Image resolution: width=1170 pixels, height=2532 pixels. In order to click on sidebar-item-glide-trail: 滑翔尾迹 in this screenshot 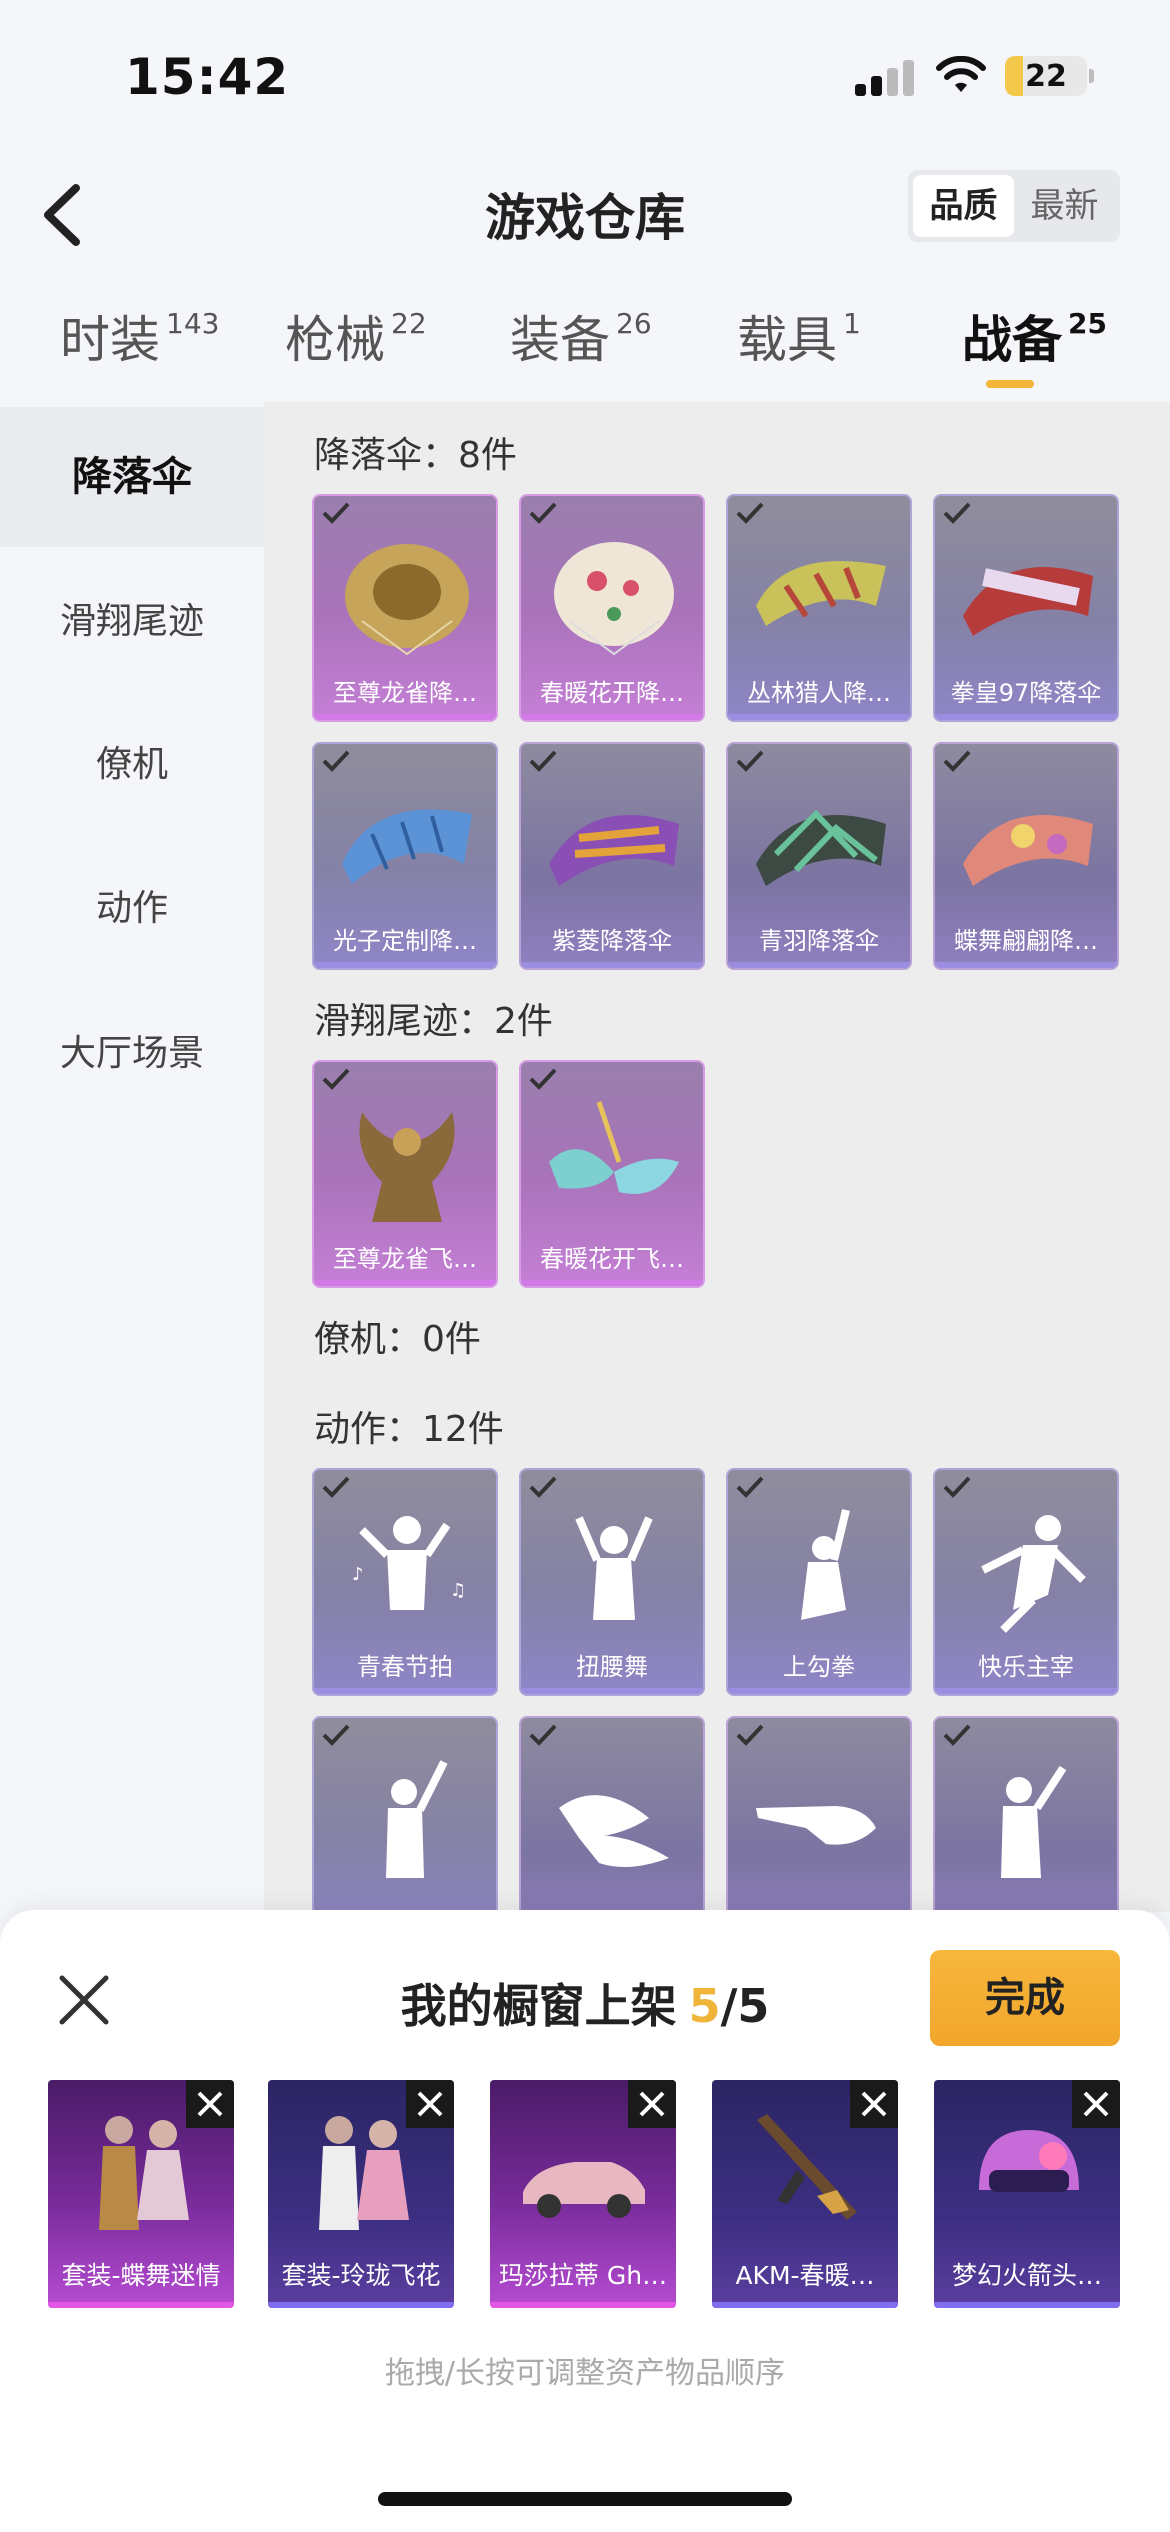, I will do `click(132, 622)`.